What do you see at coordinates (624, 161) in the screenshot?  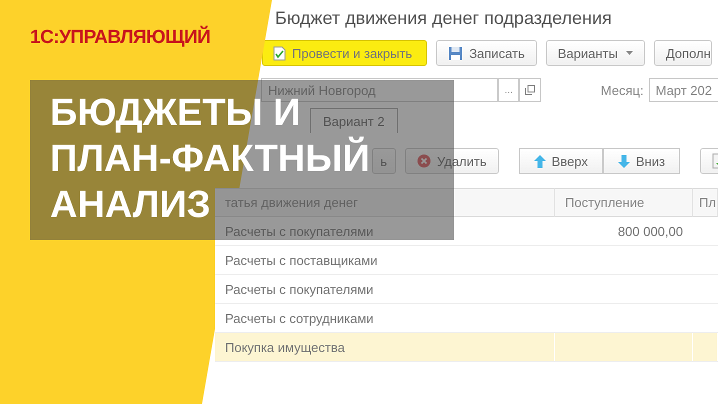 I see `down-arrow-icon` at bounding box center [624, 161].